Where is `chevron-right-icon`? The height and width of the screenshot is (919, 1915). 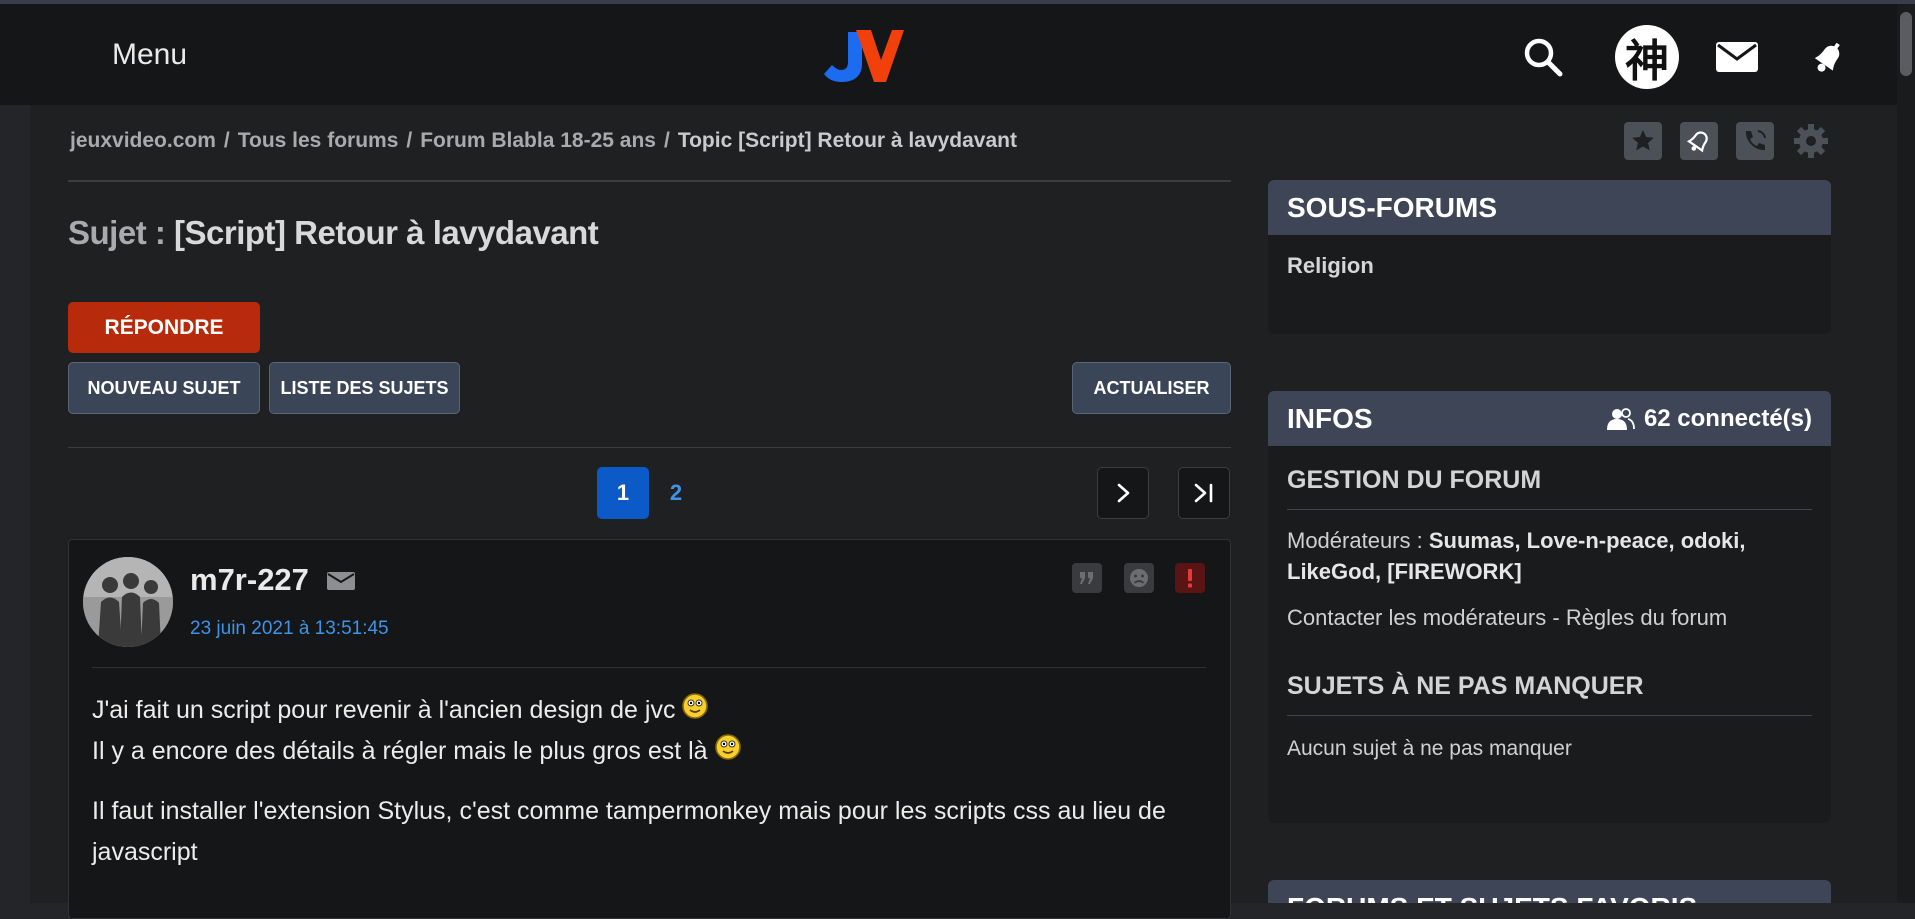
chevron-right-icon is located at coordinates (1123, 493).